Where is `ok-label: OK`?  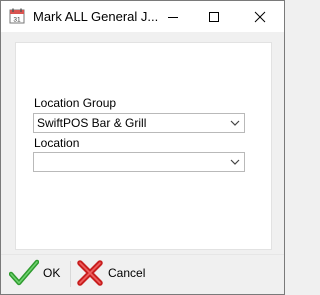
ok-label: OK is located at coordinates (52, 273).